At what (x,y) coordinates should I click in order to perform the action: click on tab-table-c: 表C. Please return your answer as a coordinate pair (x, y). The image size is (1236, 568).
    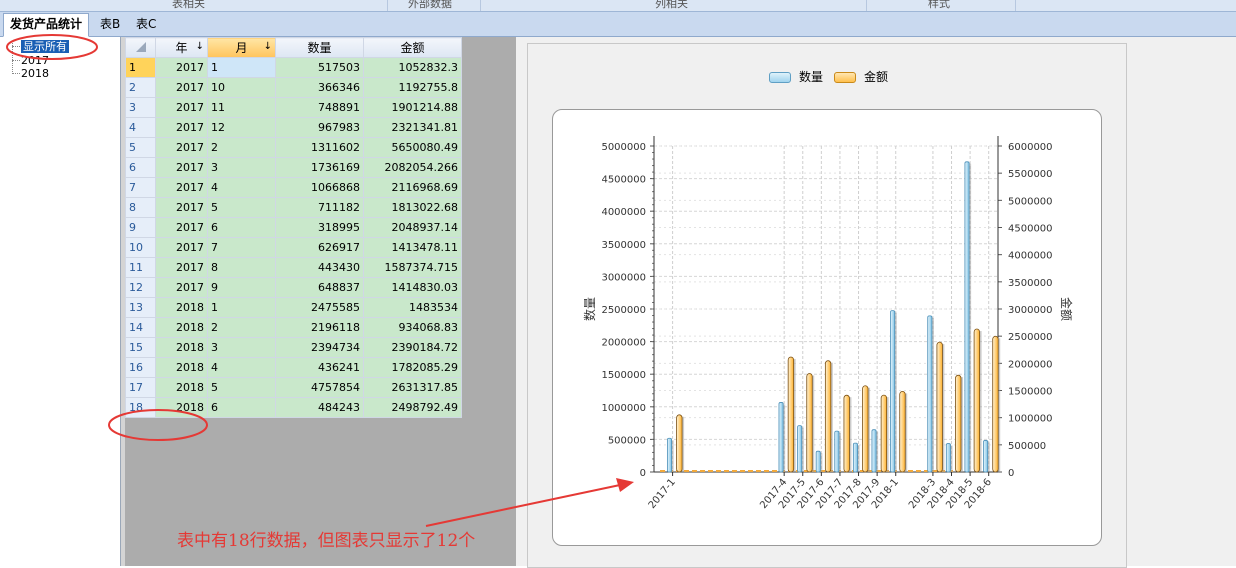
    Looking at the image, I should click on (146, 24).